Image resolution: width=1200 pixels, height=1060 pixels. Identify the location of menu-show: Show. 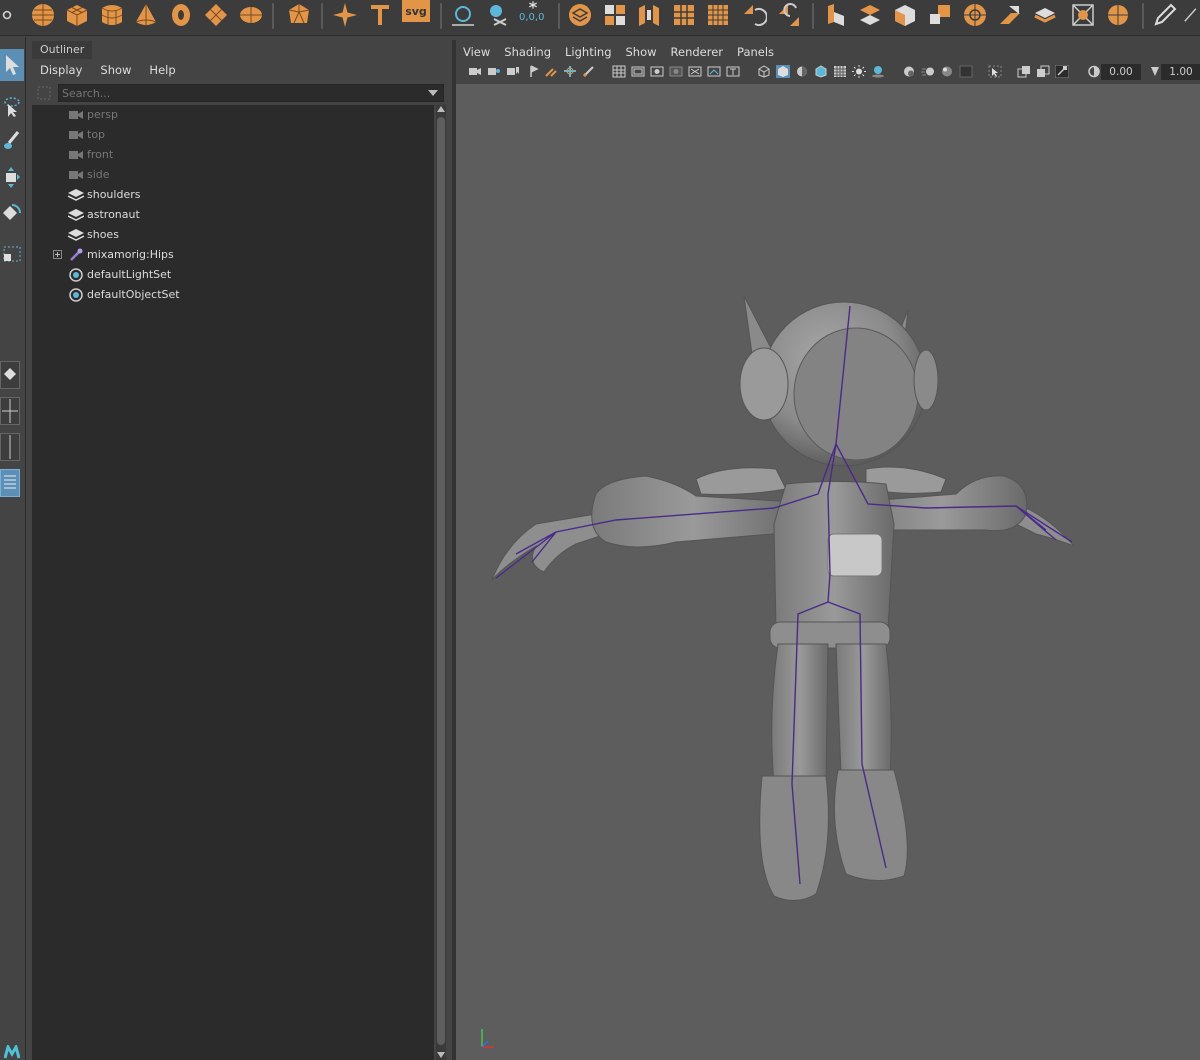
(114, 70).